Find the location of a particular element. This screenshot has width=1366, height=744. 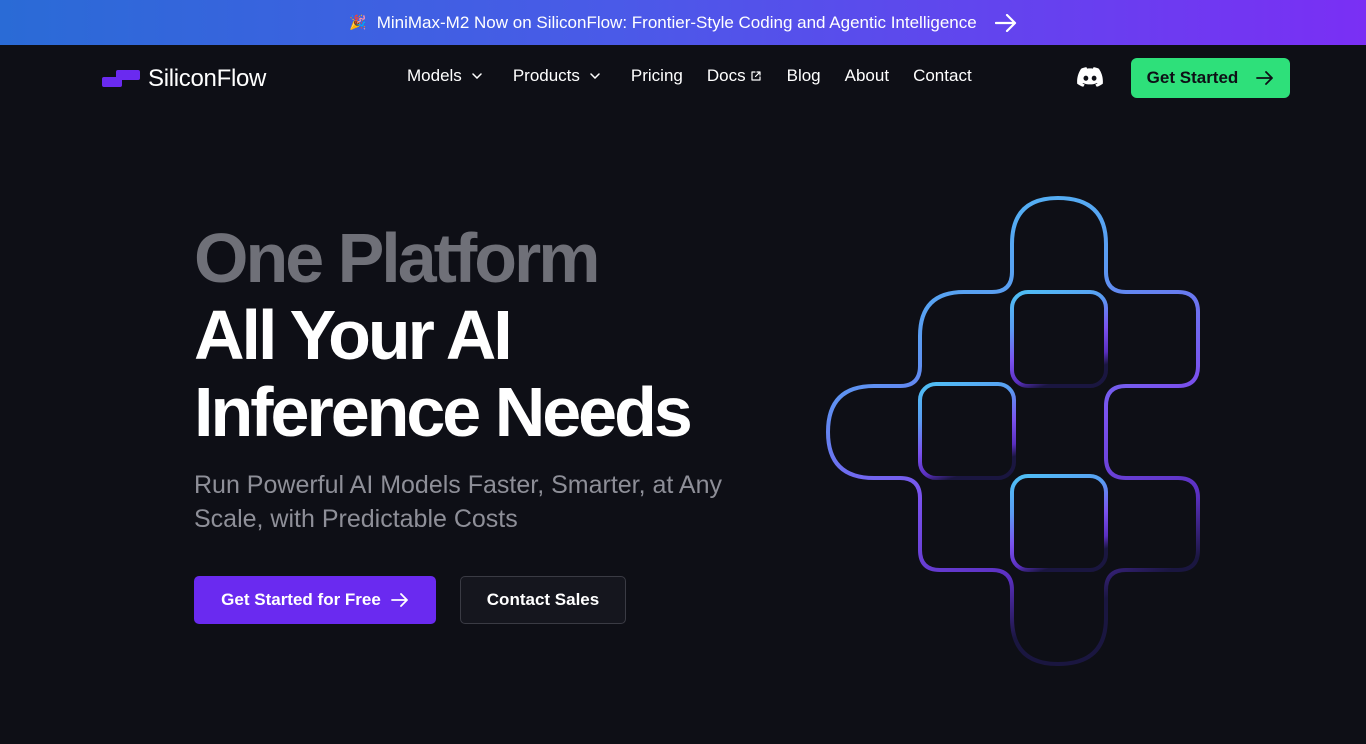

external-link-icon is located at coordinates (756, 76).